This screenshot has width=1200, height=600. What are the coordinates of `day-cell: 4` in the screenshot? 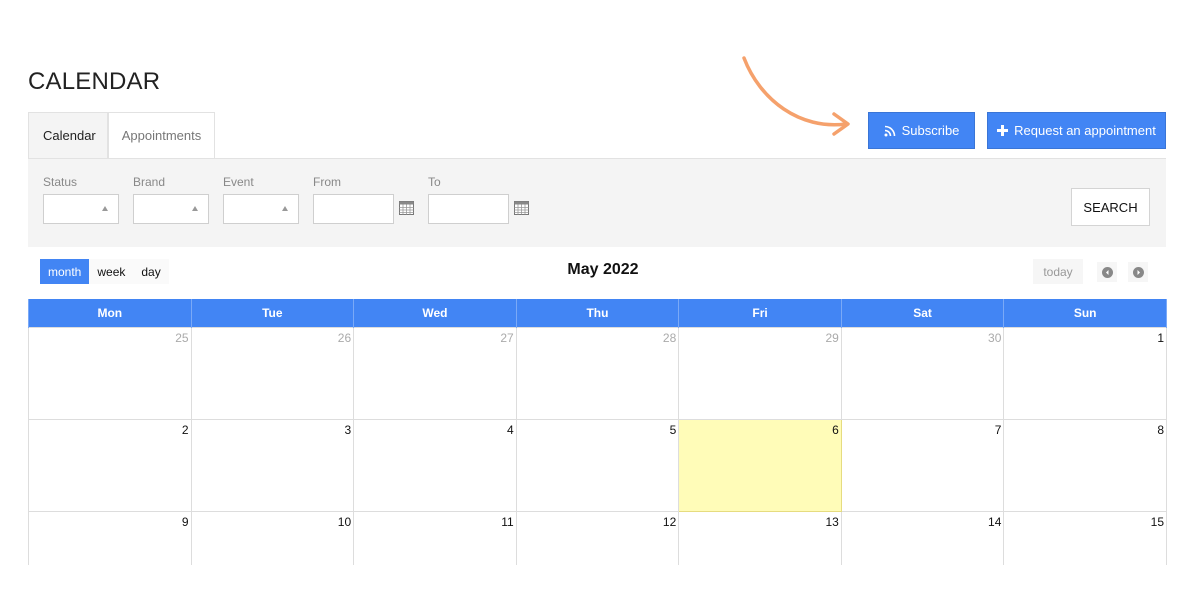 It's located at (435, 465).